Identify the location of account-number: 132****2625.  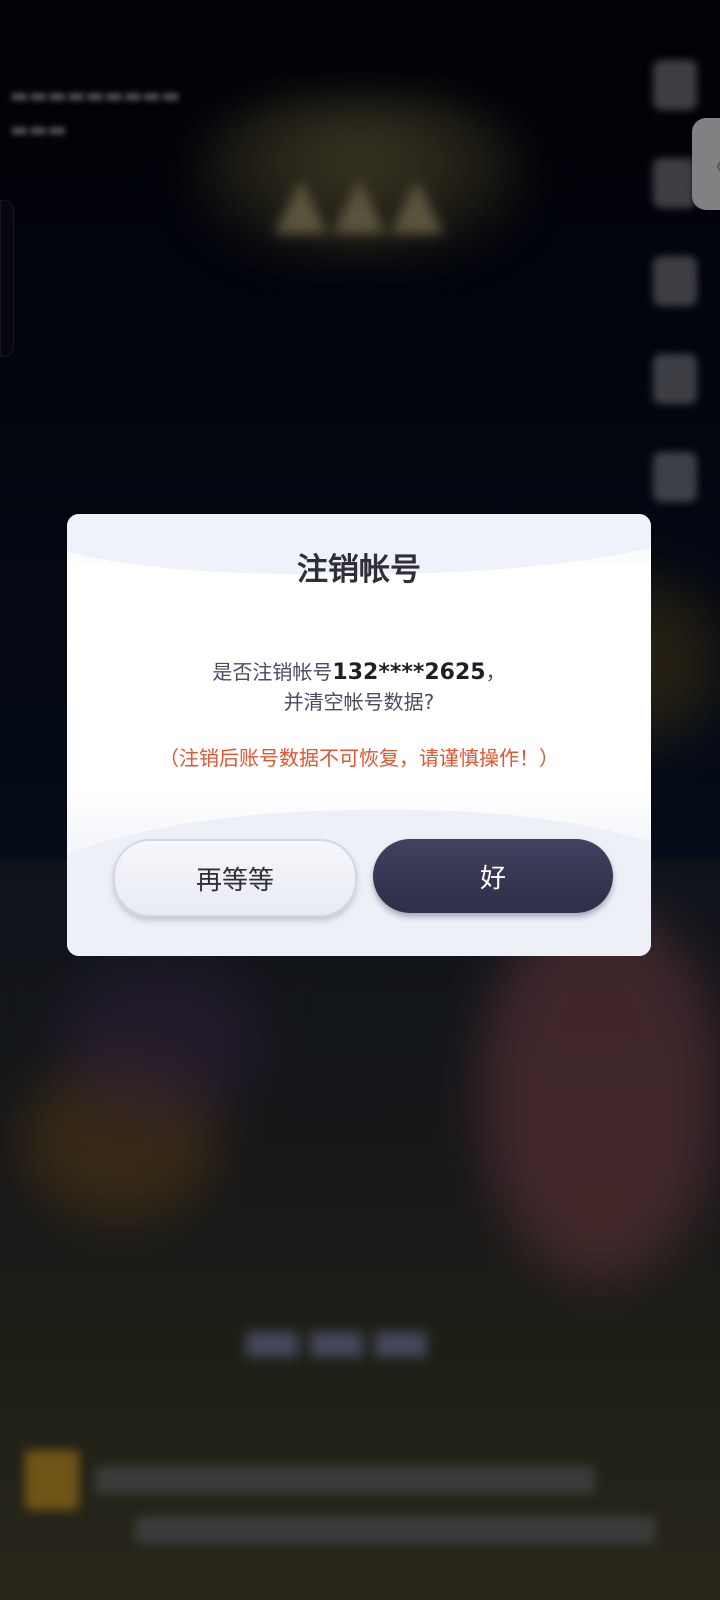
(409, 672).